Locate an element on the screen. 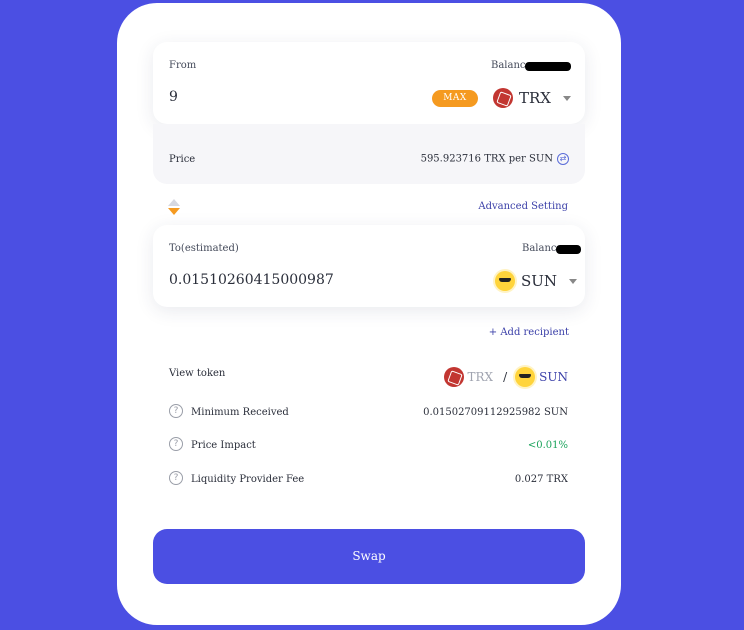 This screenshot has width=744, height=630. add-recipient-link: + Add recipient is located at coordinates (529, 332).